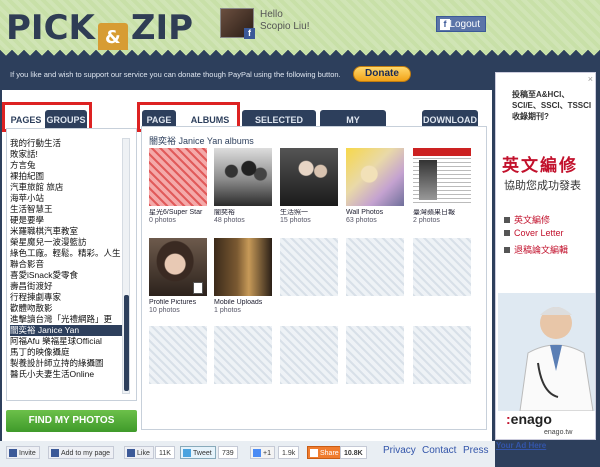  I want to click on share-count: 10.8K, so click(353, 452).